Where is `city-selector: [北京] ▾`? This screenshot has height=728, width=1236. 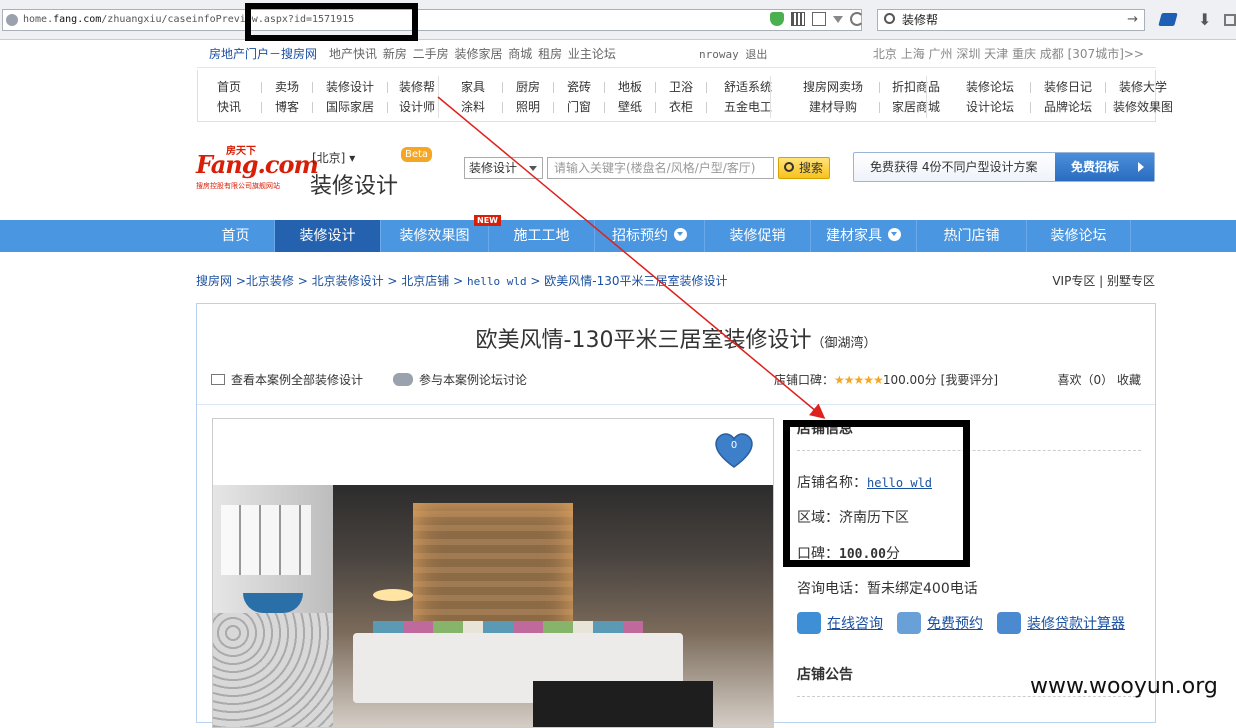
city-selector: [北京] ▾ is located at coordinates (333, 157).